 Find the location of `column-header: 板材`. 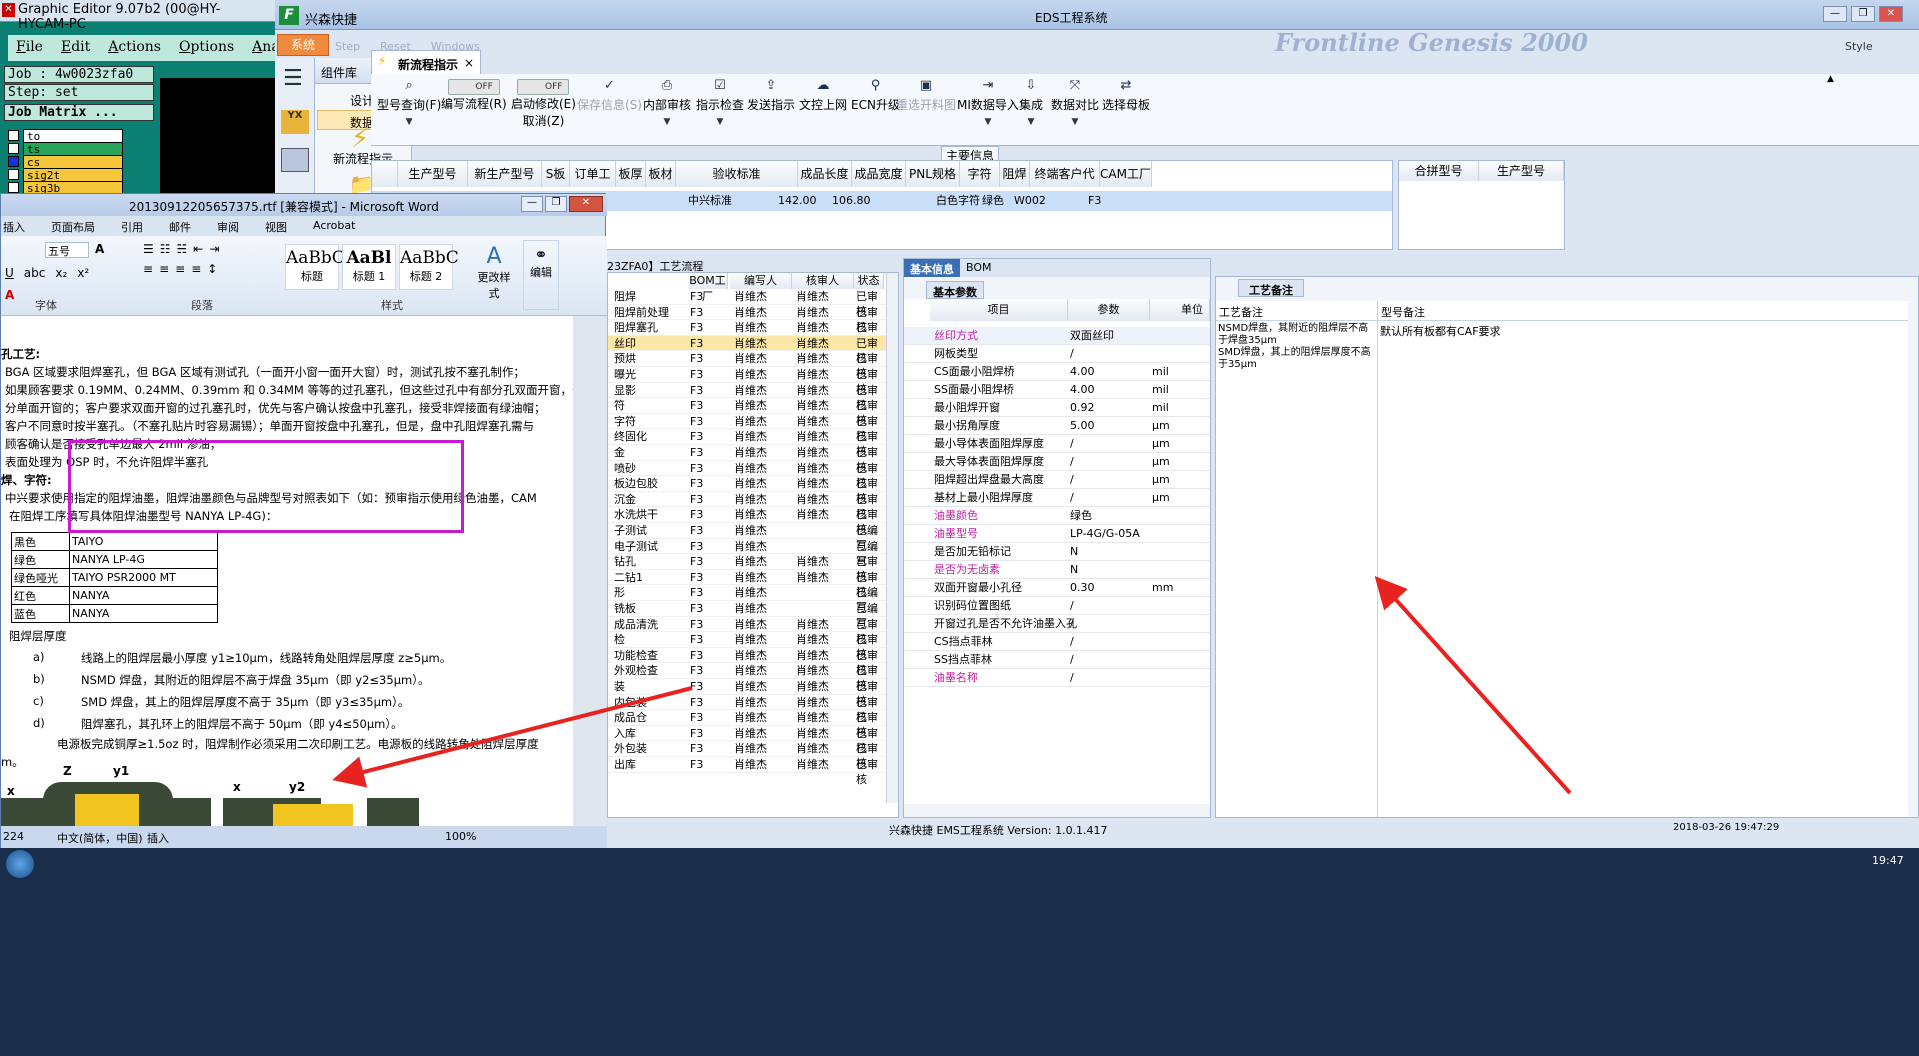

column-header: 板材 is located at coordinates (661, 174).